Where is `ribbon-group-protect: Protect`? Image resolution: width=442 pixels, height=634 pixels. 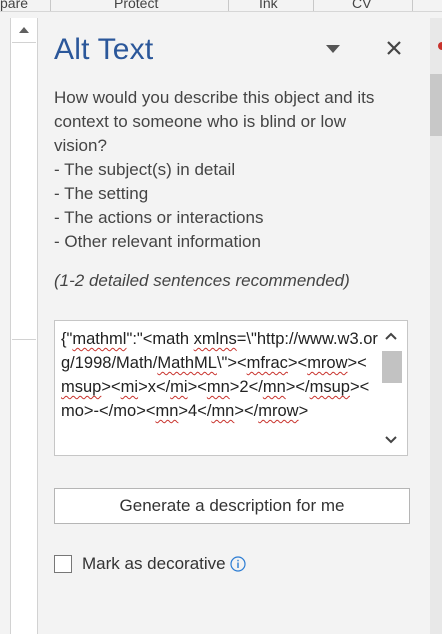 ribbon-group-protect: Protect is located at coordinates (136, 5).